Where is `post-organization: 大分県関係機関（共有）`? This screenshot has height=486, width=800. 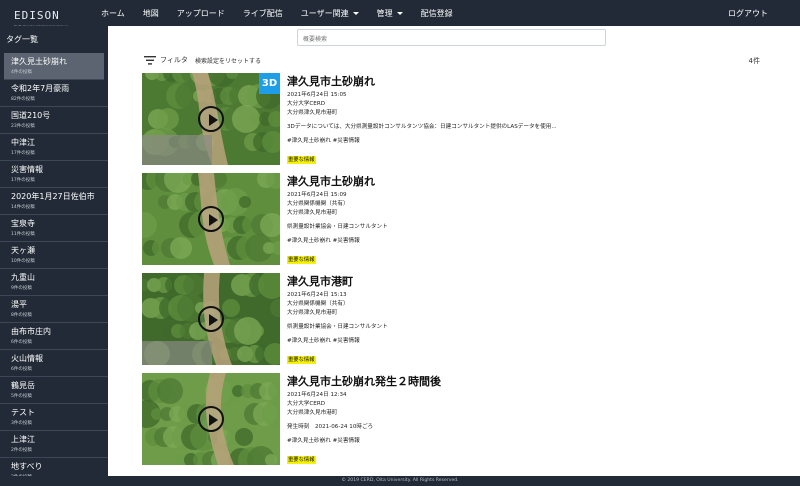
post-organization: 大分県関係機関（共有） is located at coordinates (318, 304).